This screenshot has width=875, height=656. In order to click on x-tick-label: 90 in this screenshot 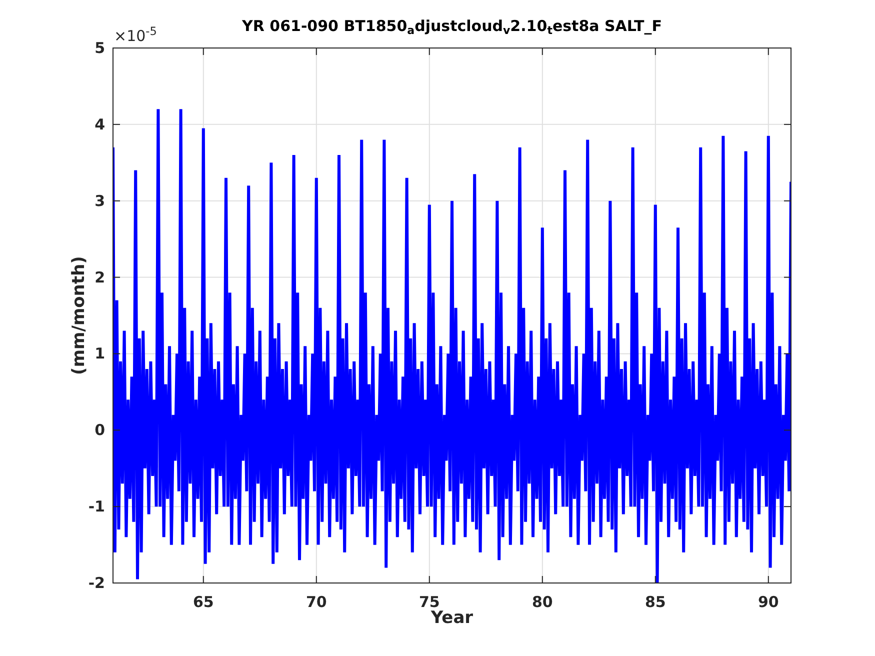, I will do `click(768, 602)`.